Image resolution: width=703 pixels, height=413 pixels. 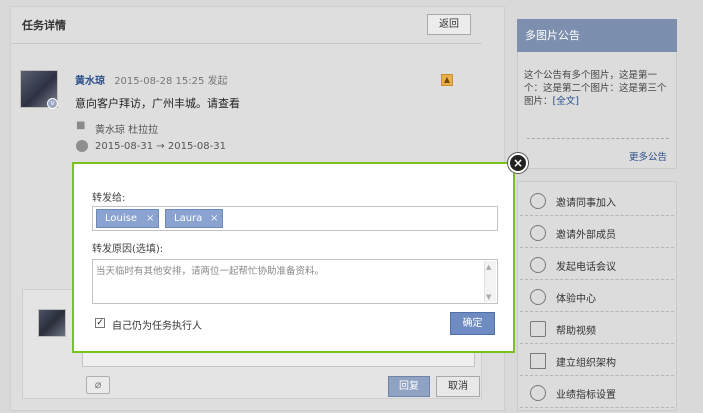 What do you see at coordinates (488, 267) in the screenshot?
I see `scroll-up-icon: ▲` at bounding box center [488, 267].